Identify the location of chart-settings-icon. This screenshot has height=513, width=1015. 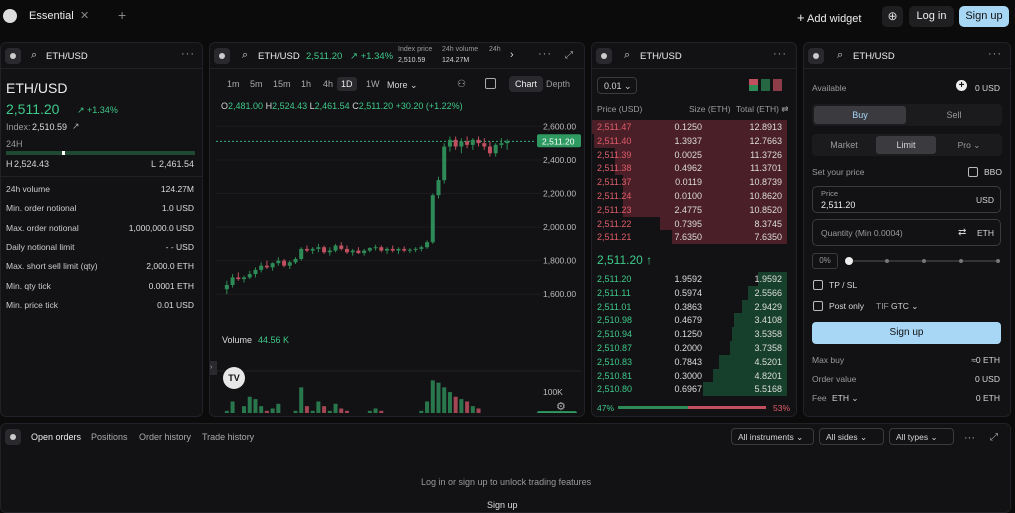
(490, 83).